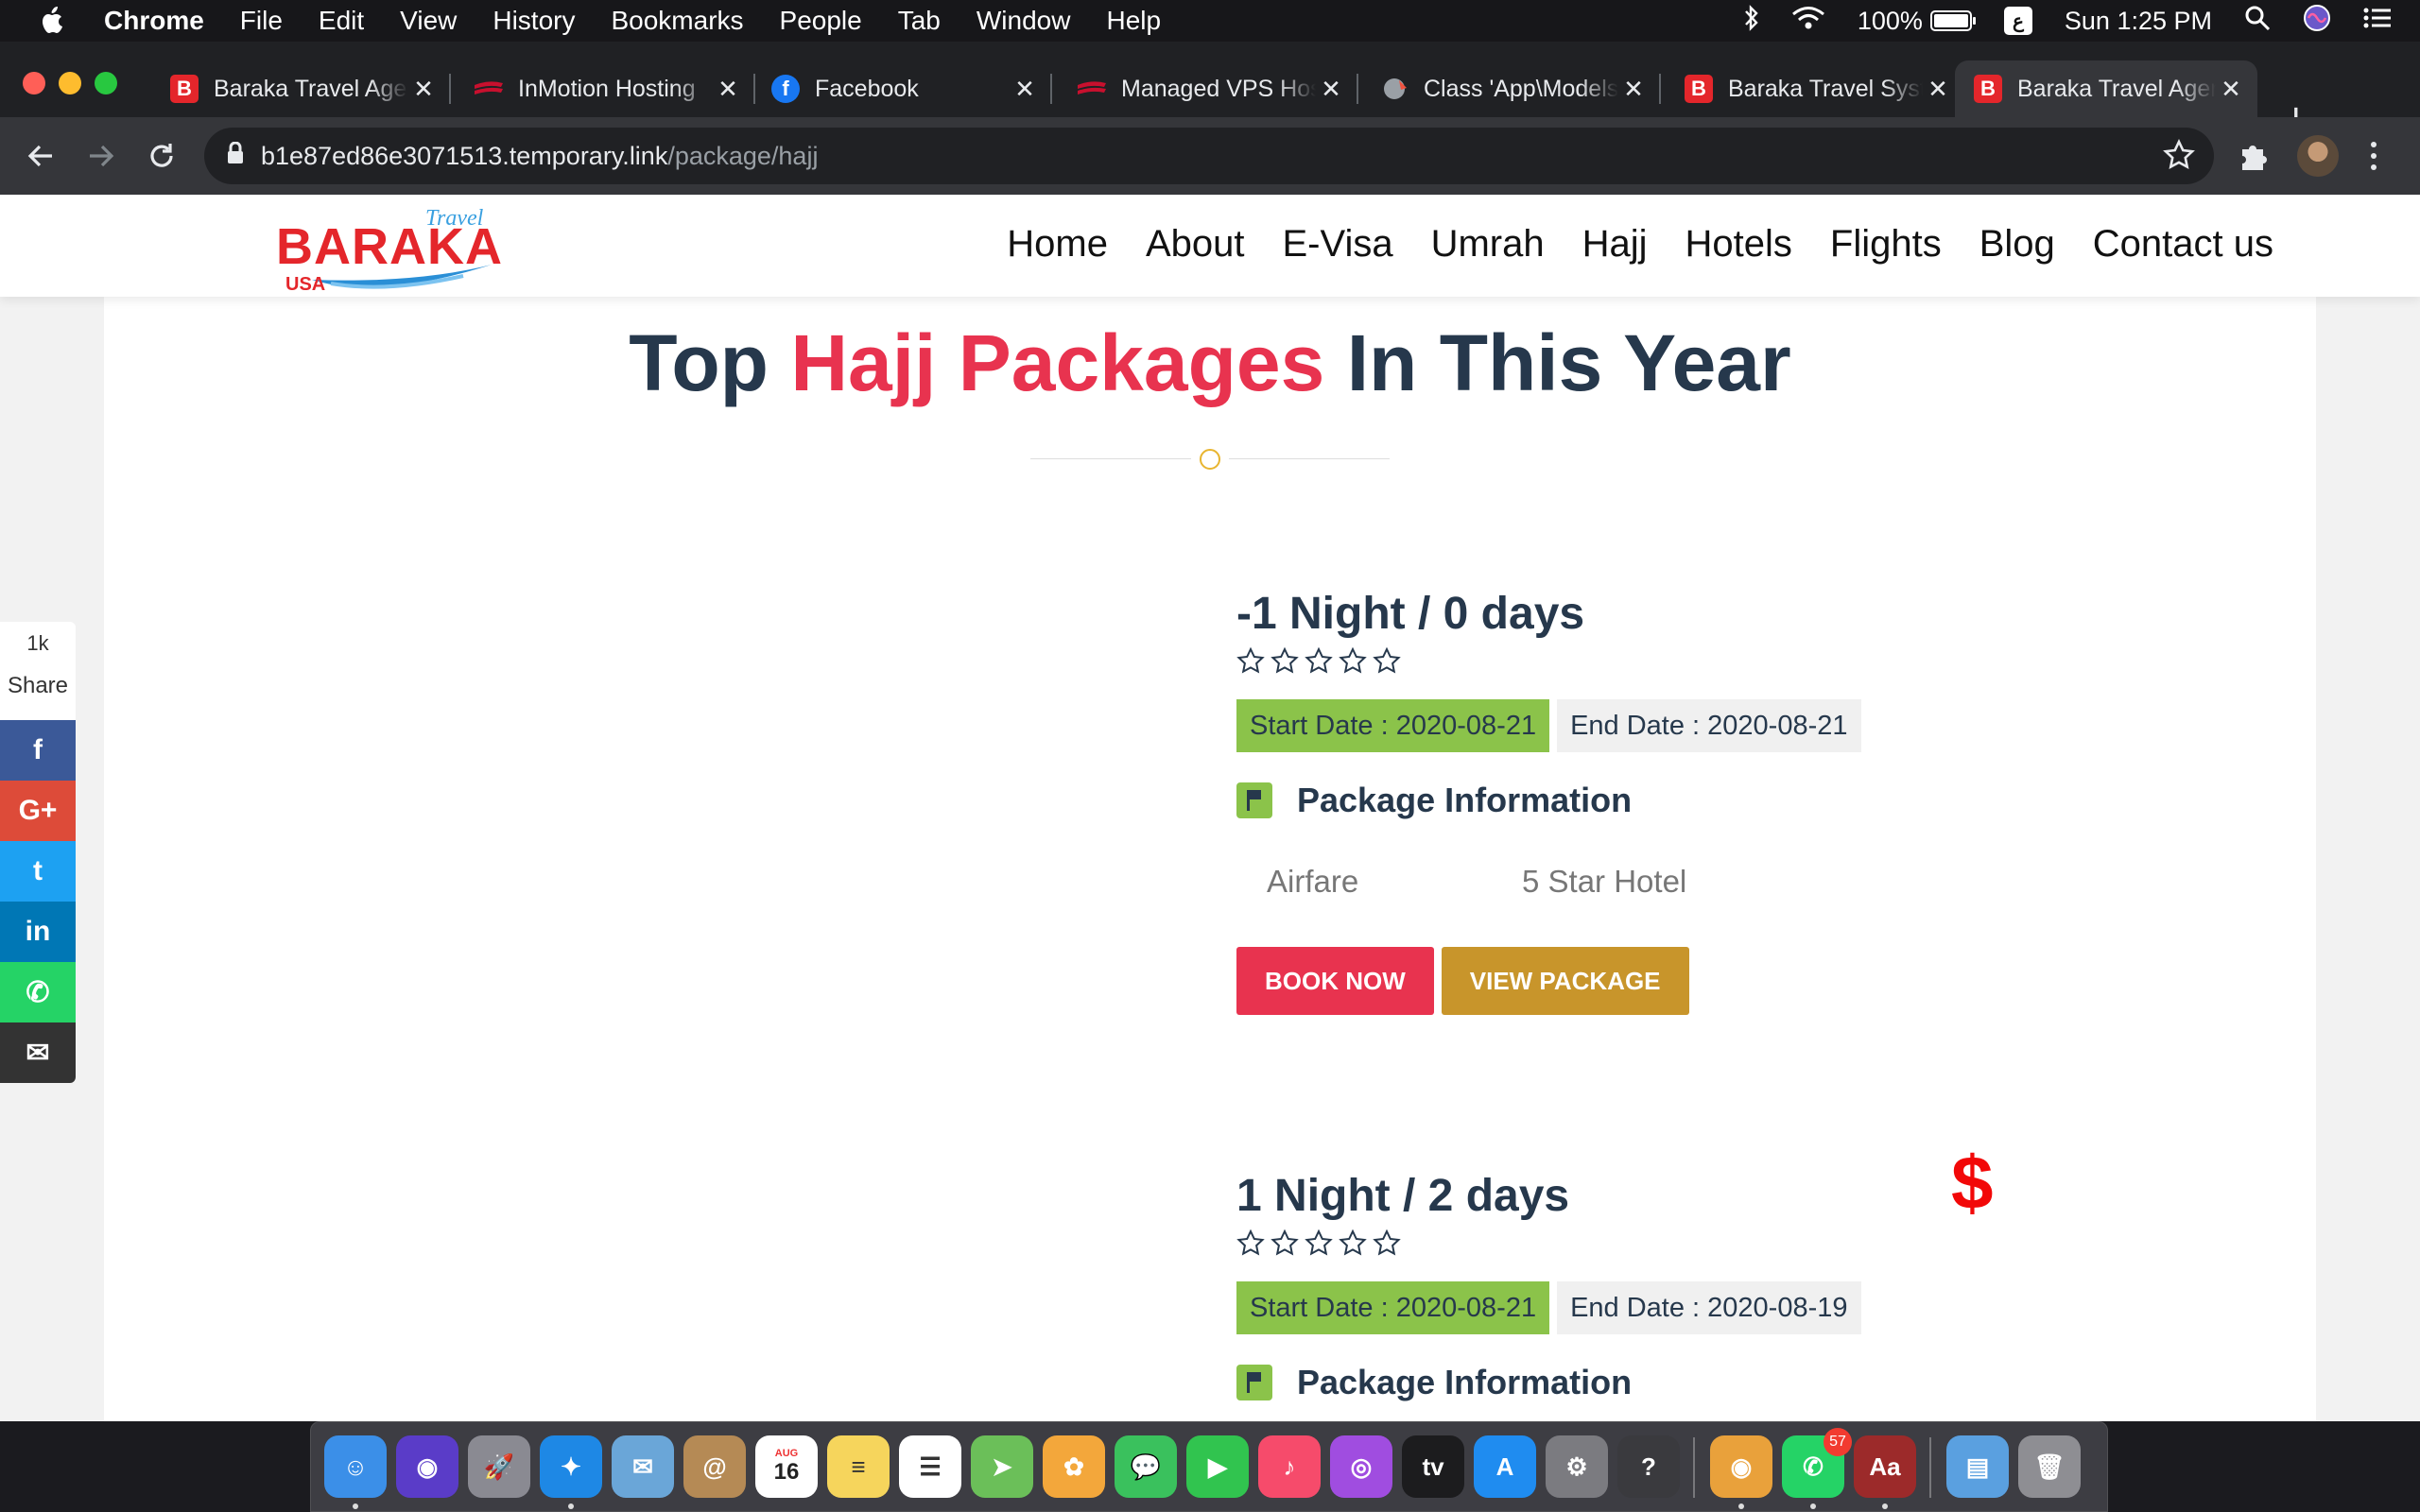  Describe the element at coordinates (2254, 158) in the screenshot. I see `extensions-puzzle-icon` at that location.